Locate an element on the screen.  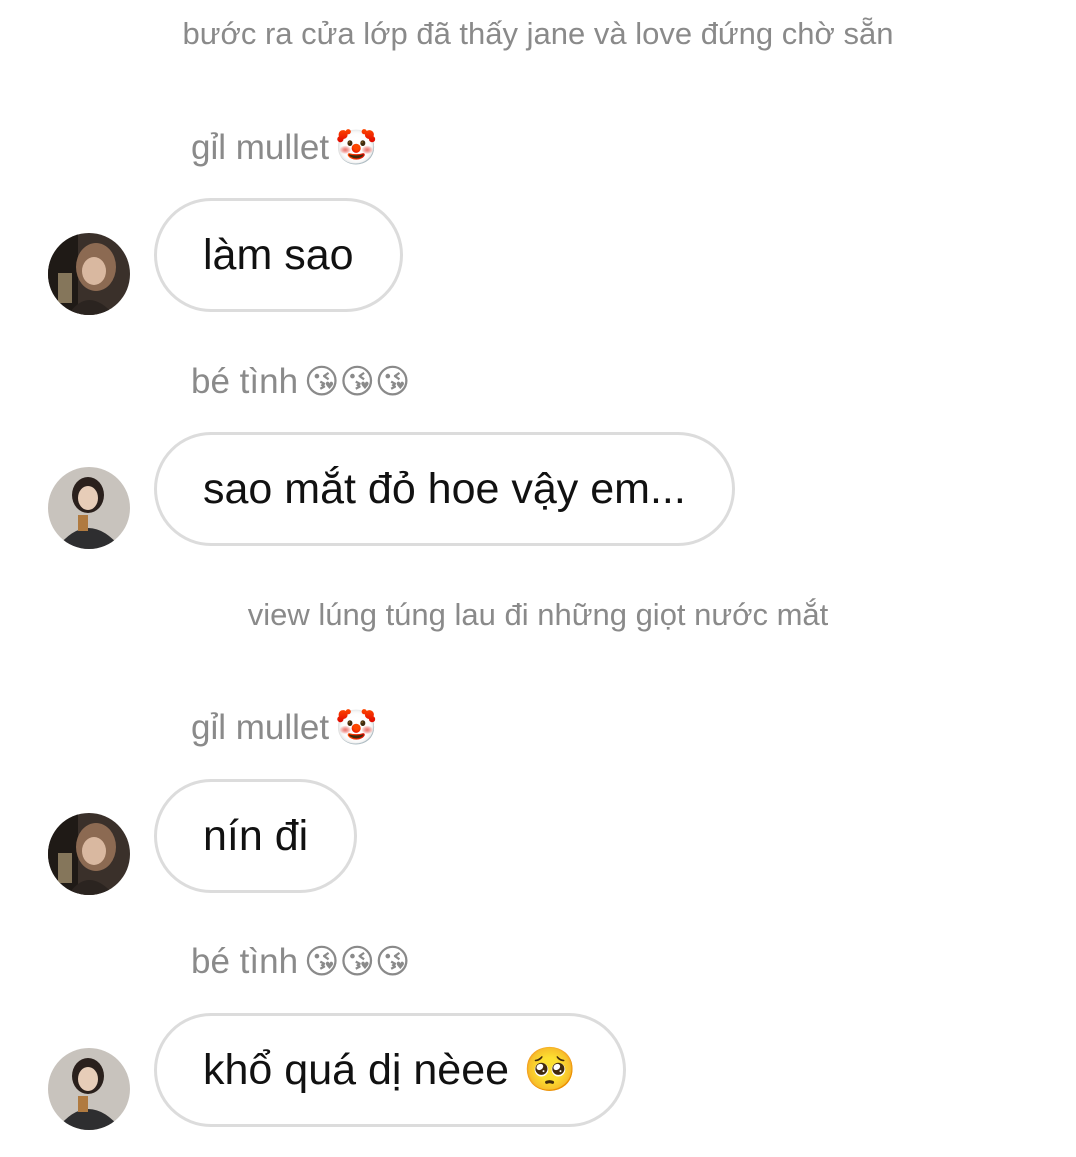
message-bubble: nín đi is located at coordinates (256, 836).